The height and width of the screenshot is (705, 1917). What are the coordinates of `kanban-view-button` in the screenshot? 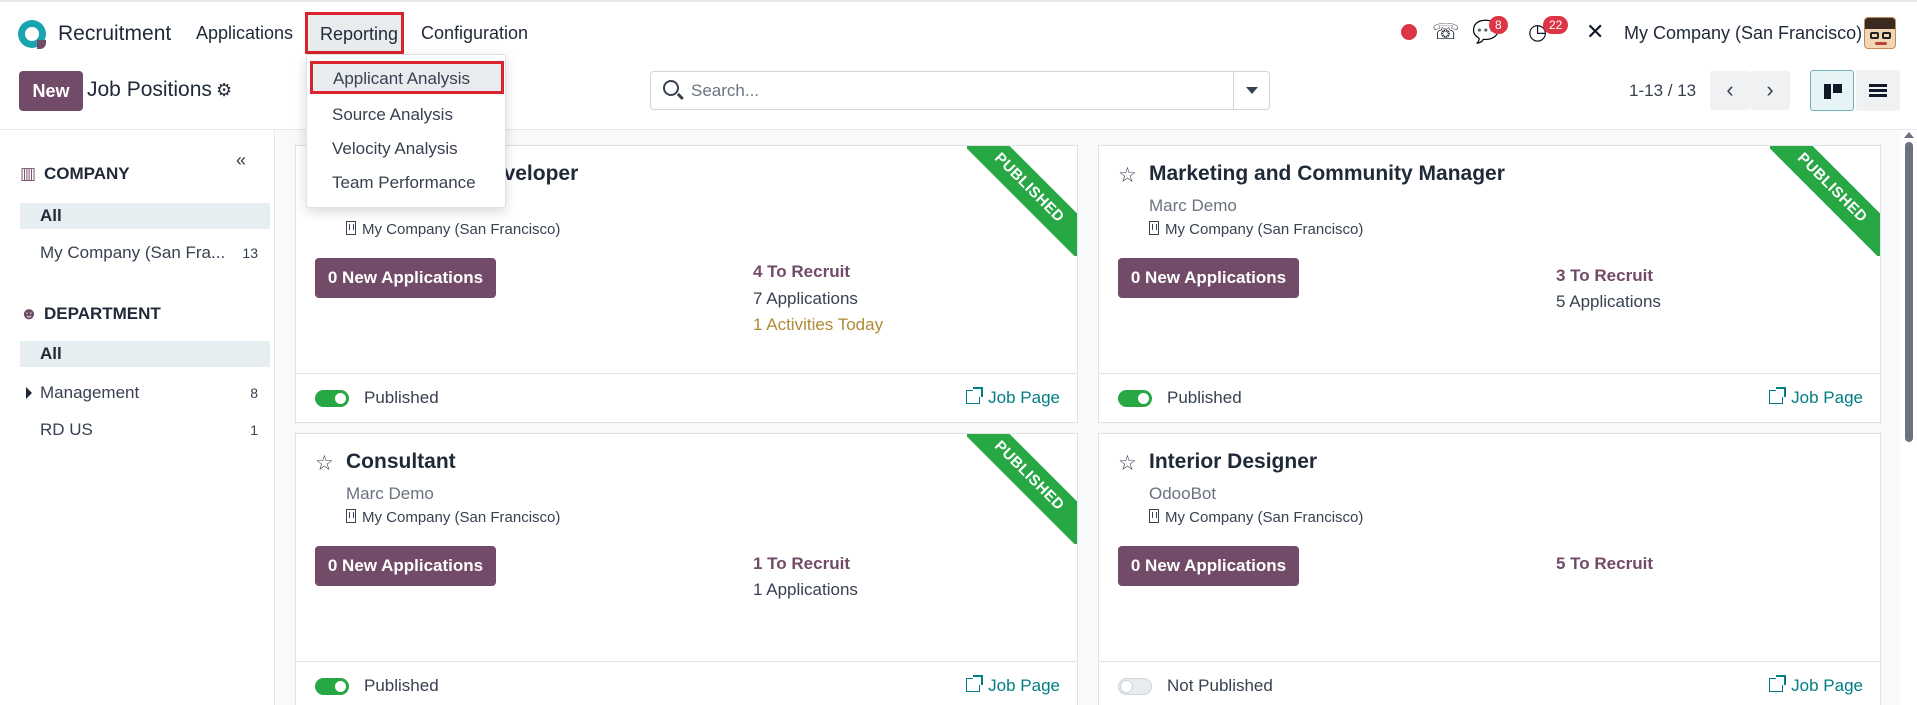 It's located at (1832, 90).